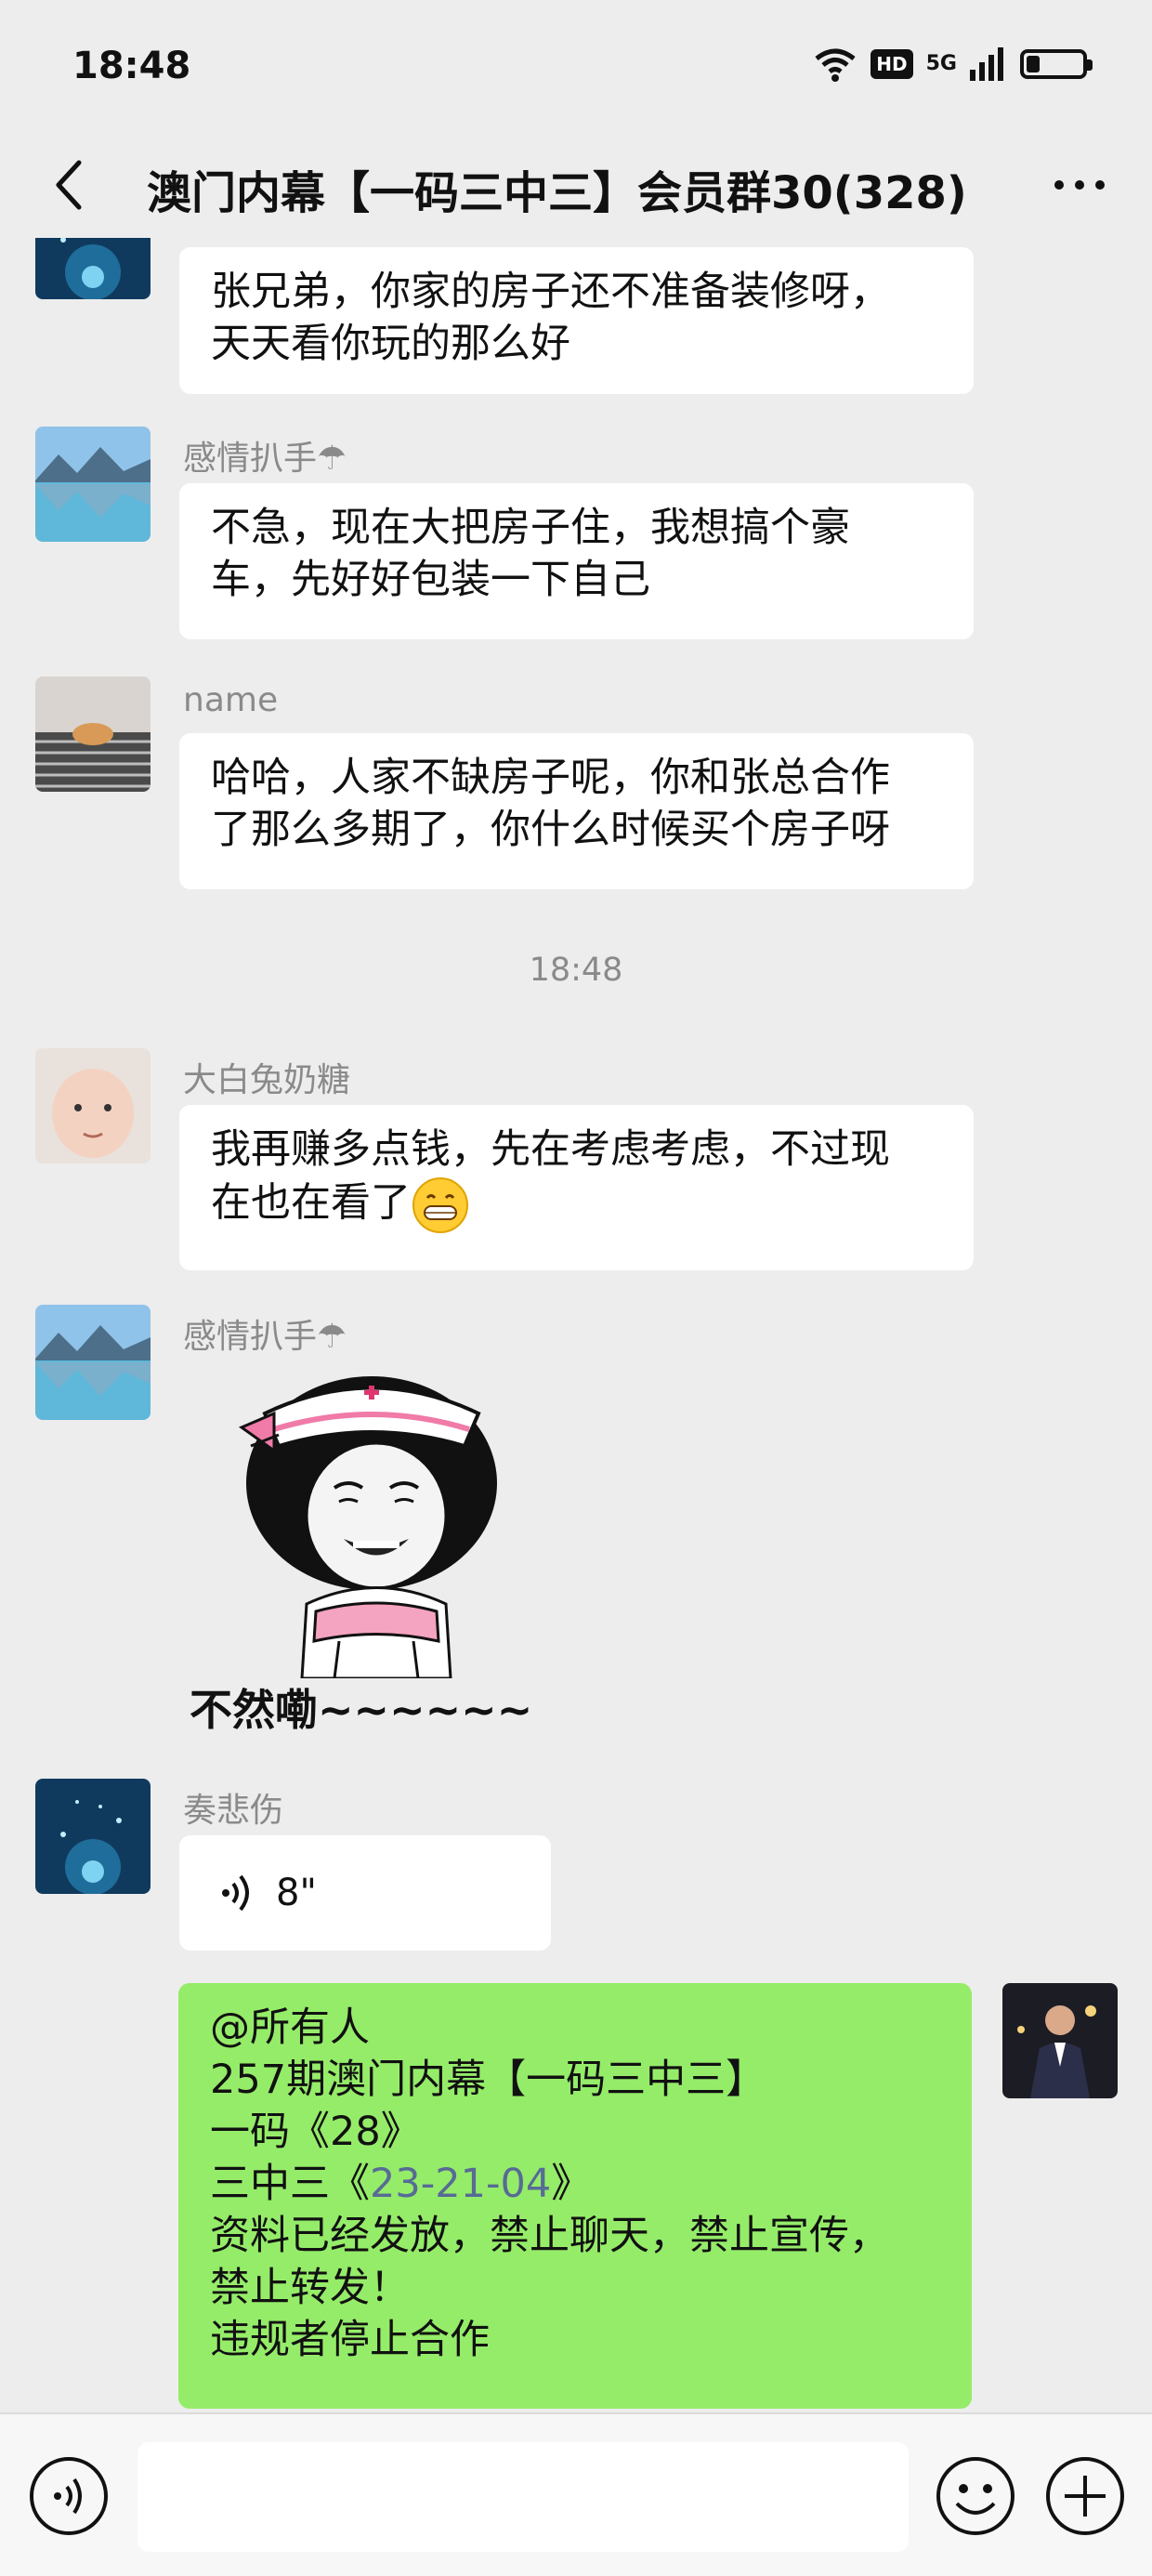  I want to click on my-avatar, so click(1060, 2040).